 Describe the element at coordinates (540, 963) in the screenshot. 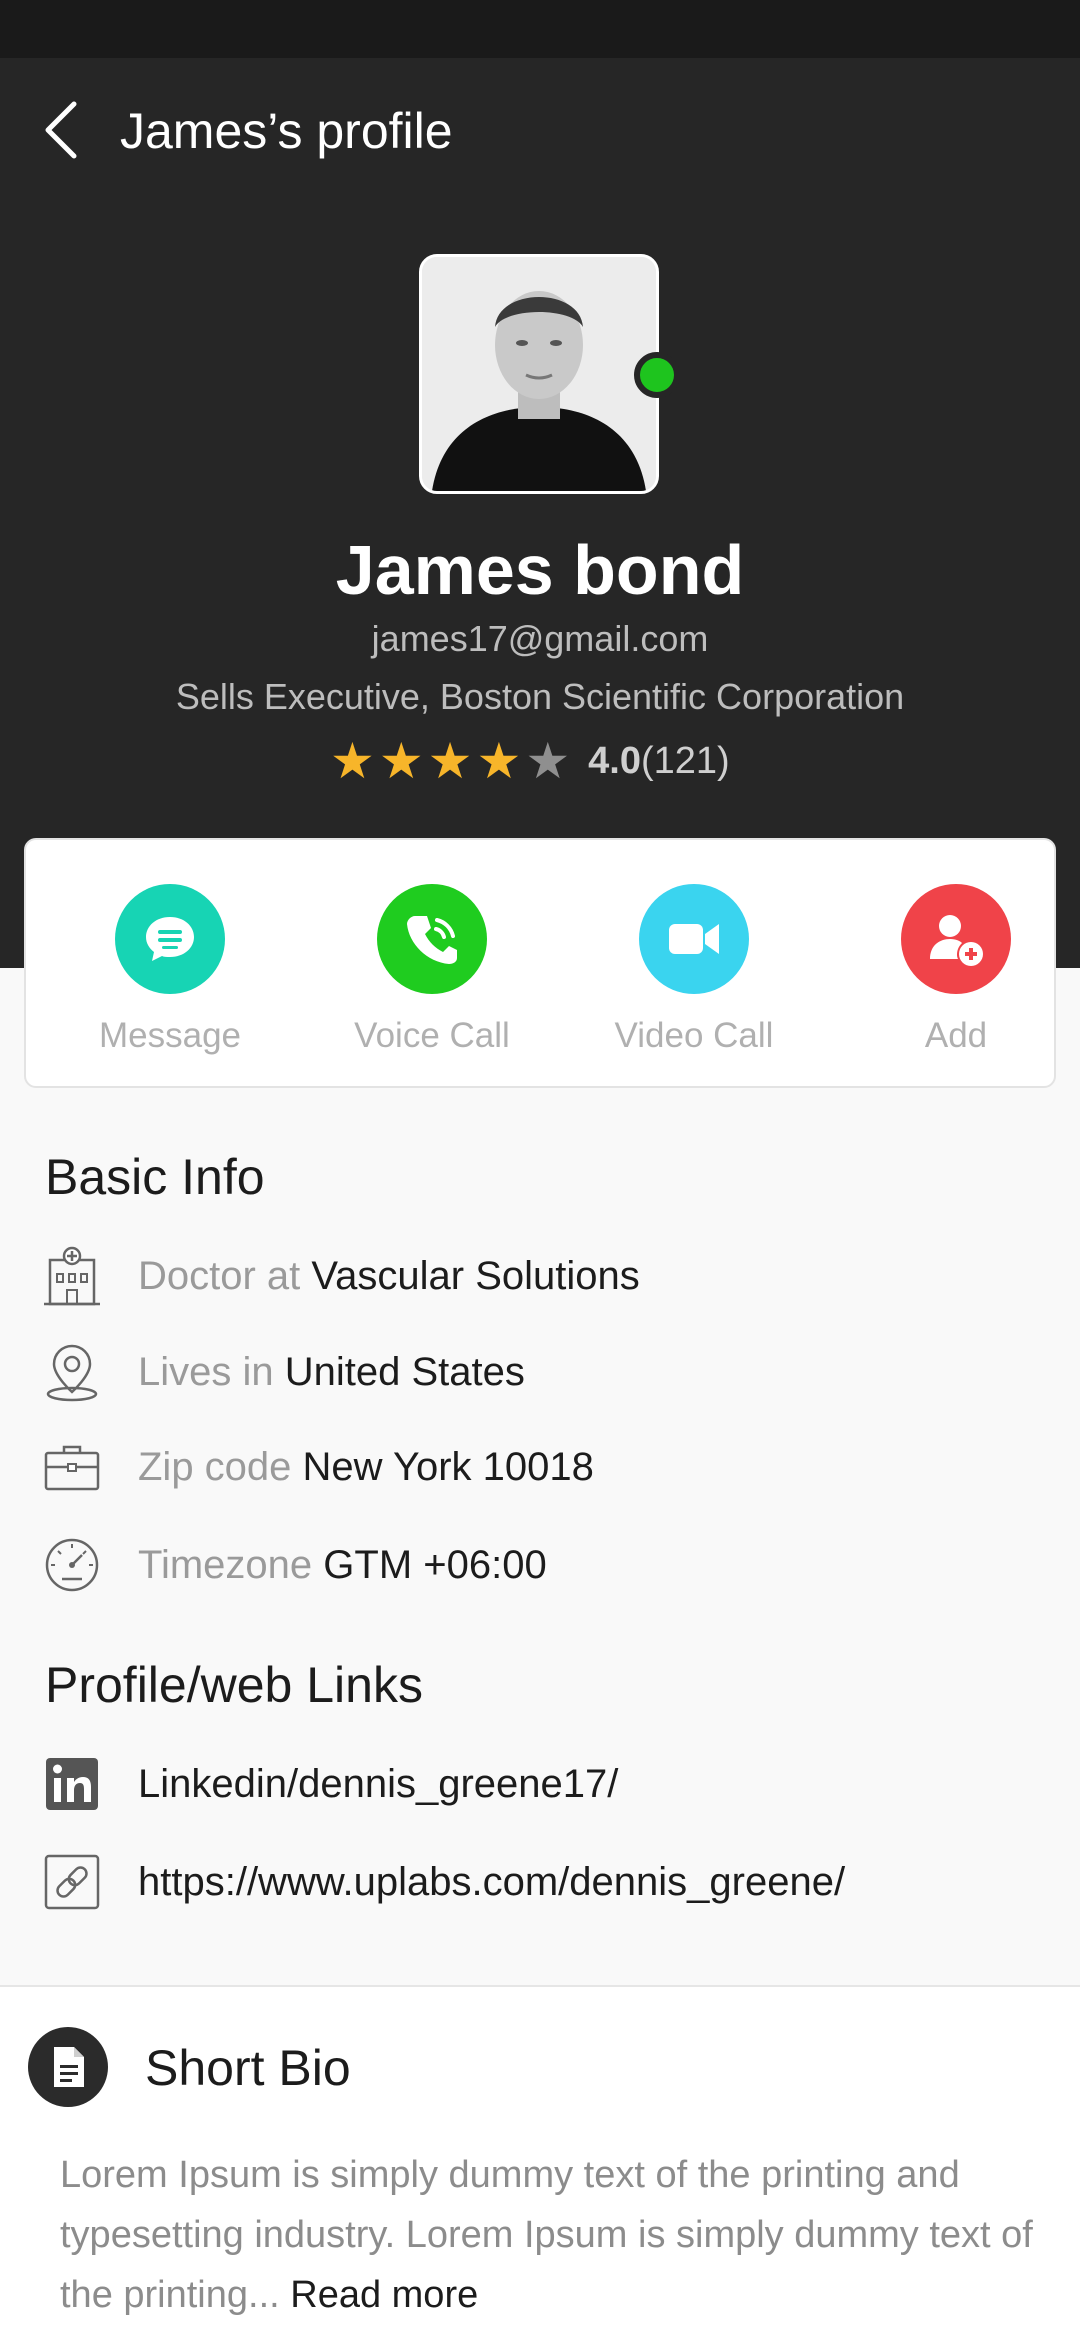

I see `actions-card: Message Voice Call Video Call Add` at that location.